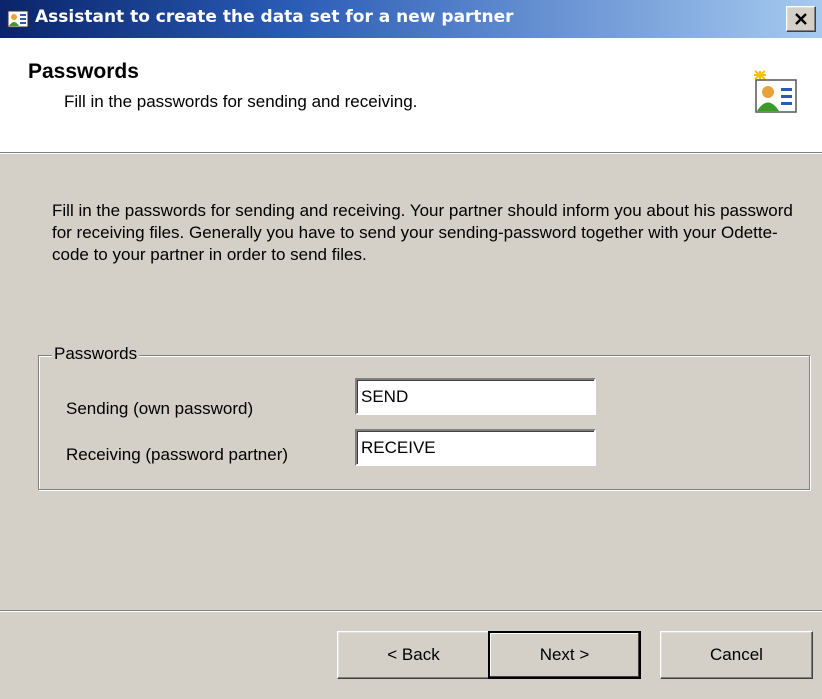  Describe the element at coordinates (160, 408) in the screenshot. I see `sending-password-label: Sending (own password)` at that location.